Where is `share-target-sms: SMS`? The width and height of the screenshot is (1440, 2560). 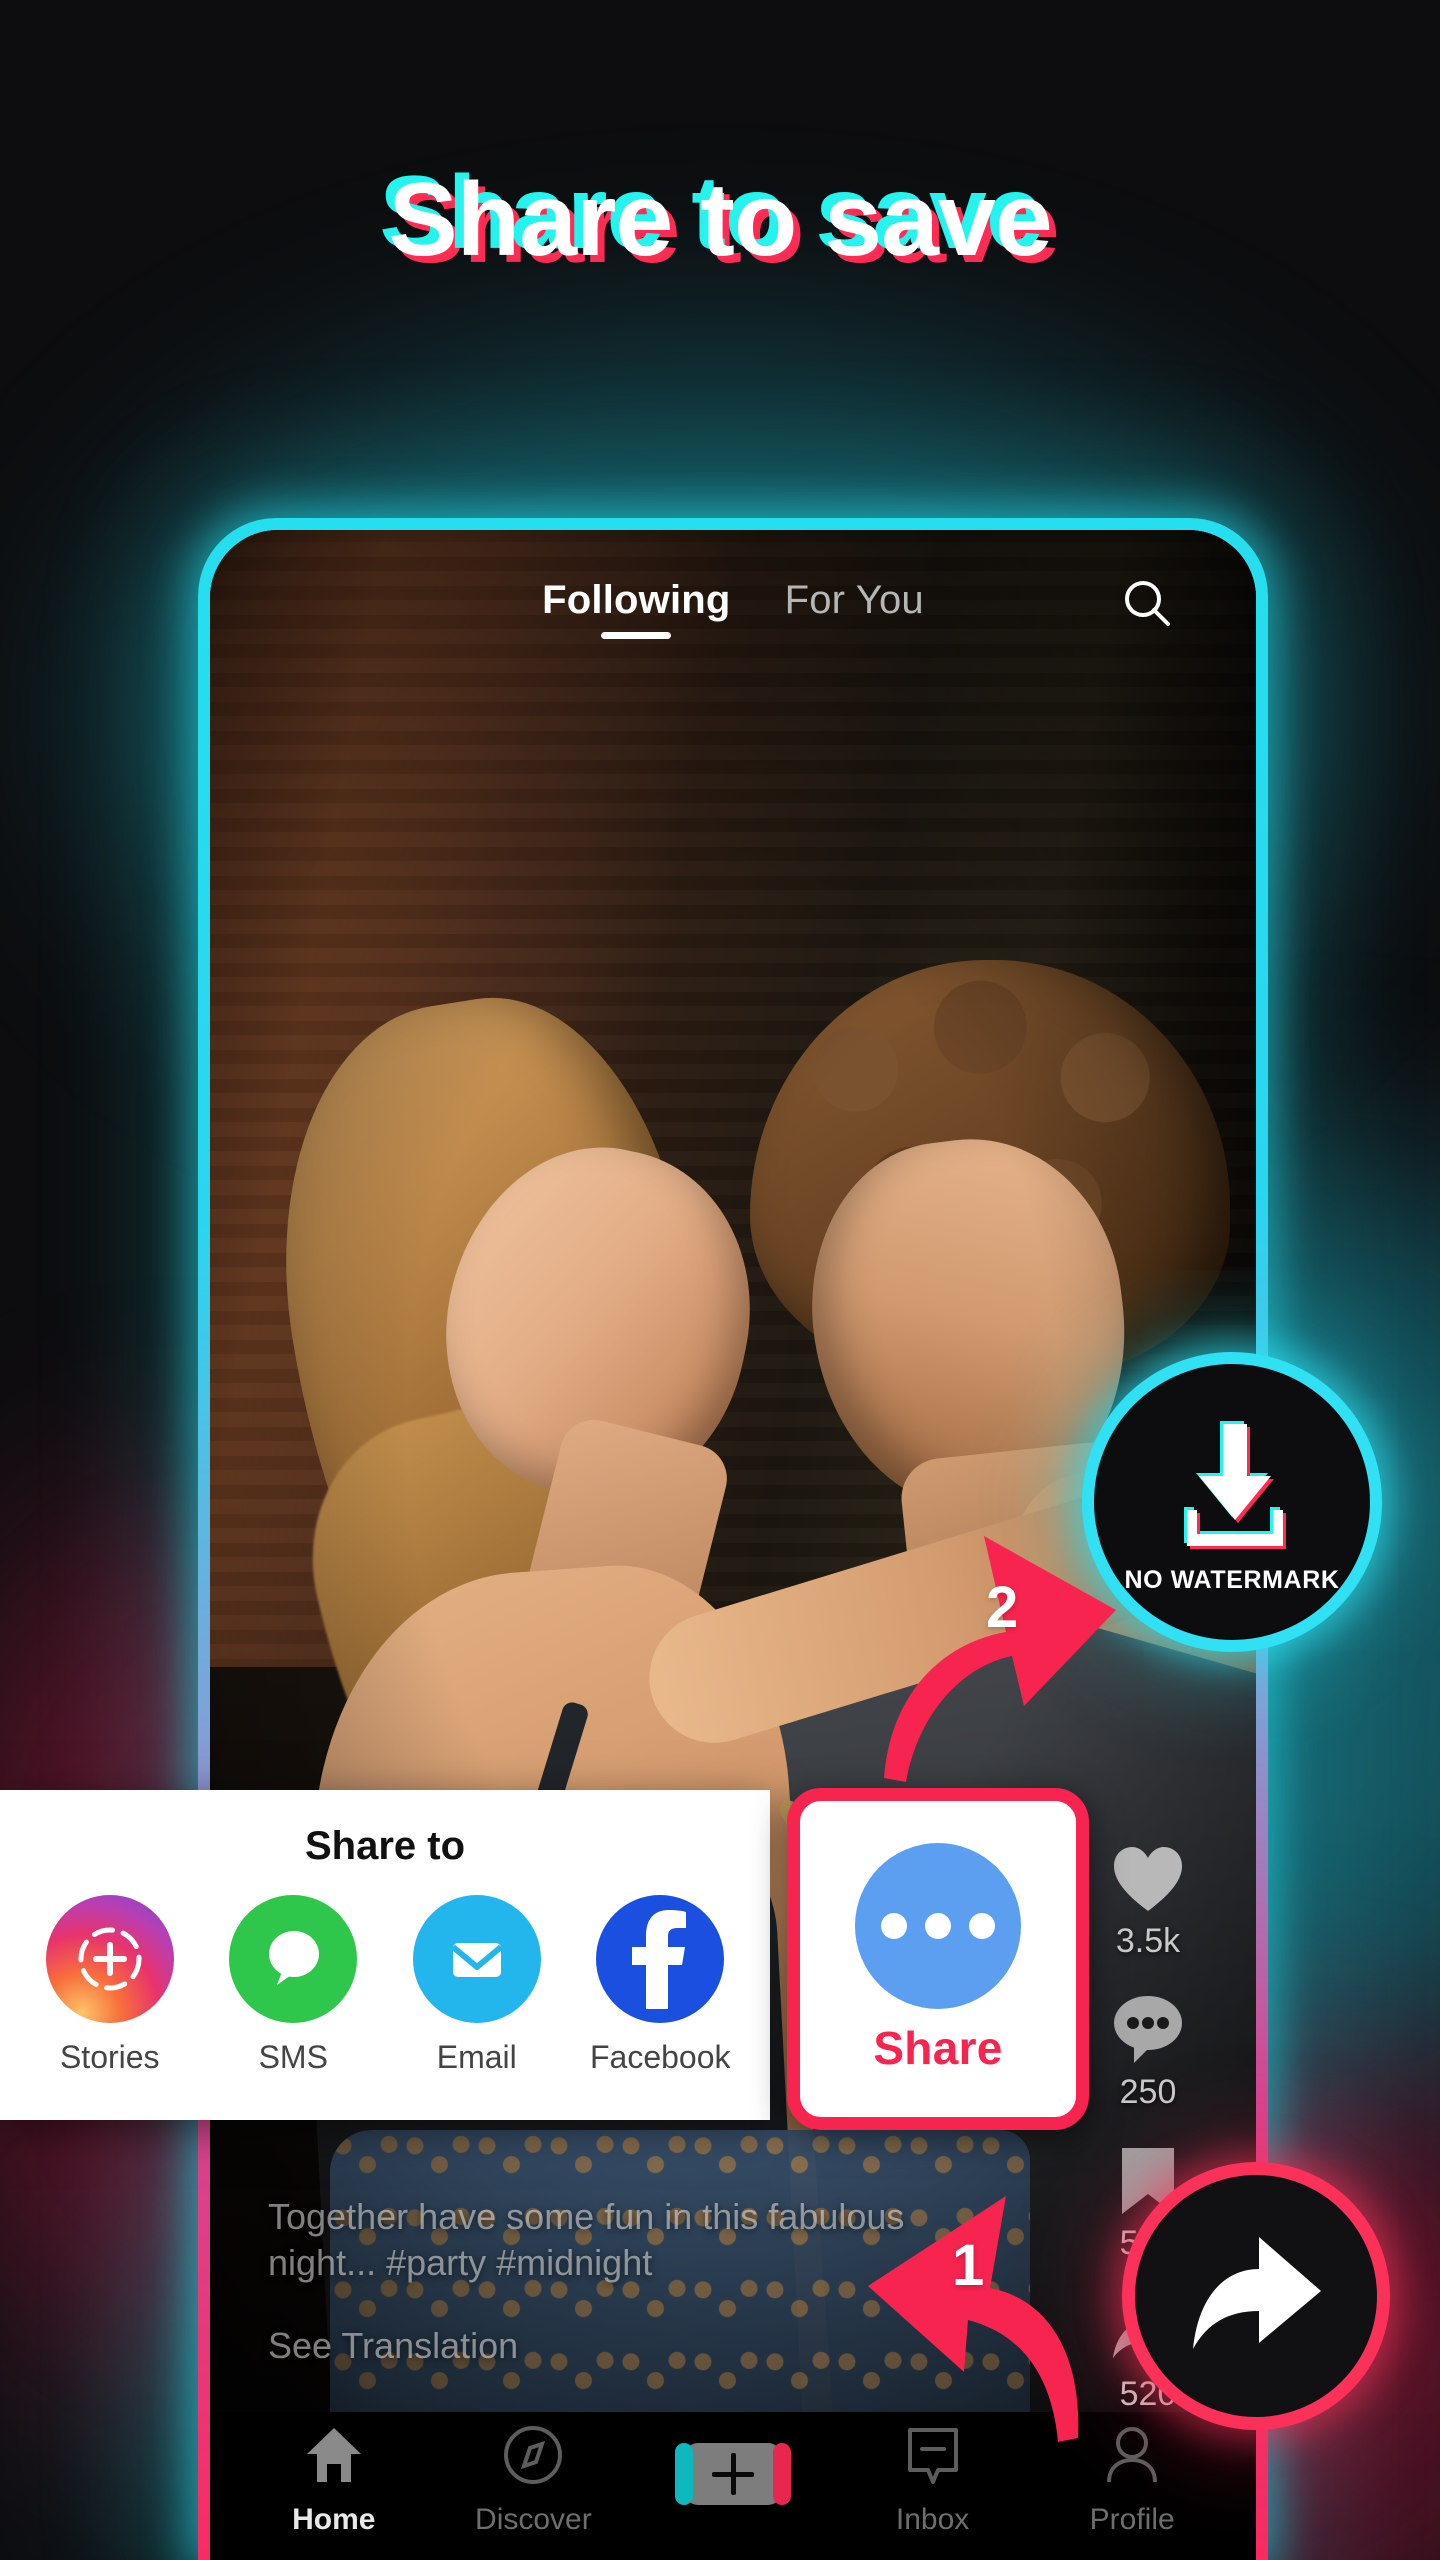
share-target-sms: SMS is located at coordinates (294, 1985).